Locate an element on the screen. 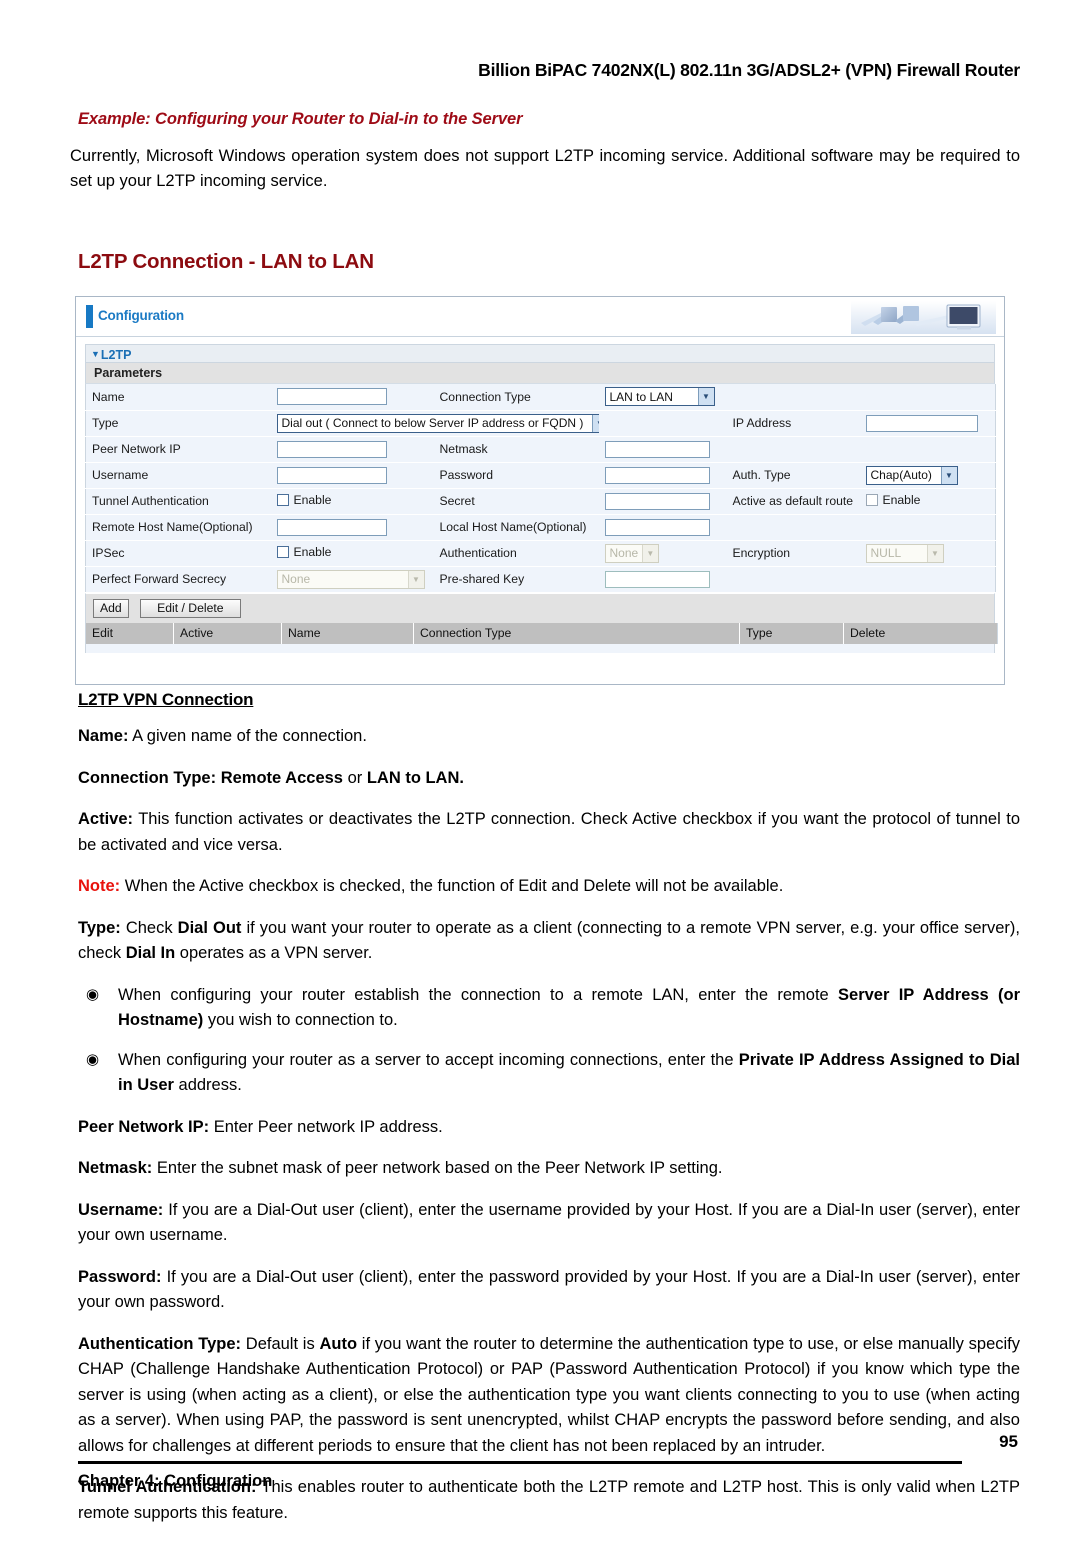 The height and width of the screenshot is (1542, 1080). footer-divider is located at coordinates (520, 1462).